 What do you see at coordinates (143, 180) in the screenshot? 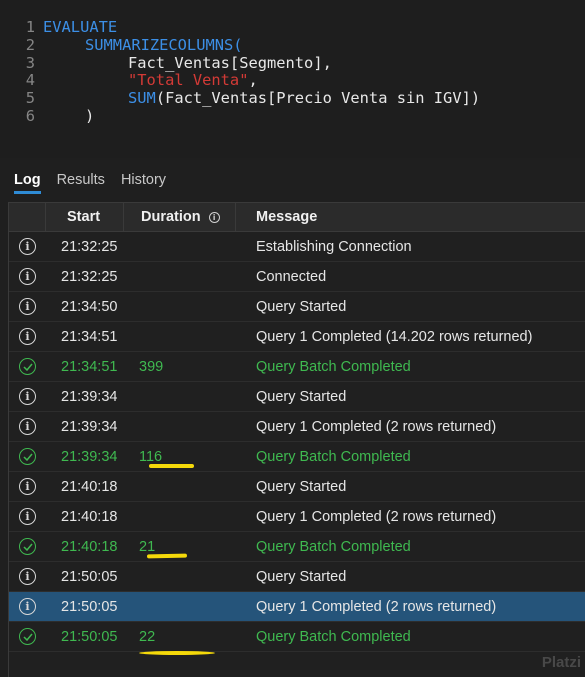
I see `tab-history: History` at bounding box center [143, 180].